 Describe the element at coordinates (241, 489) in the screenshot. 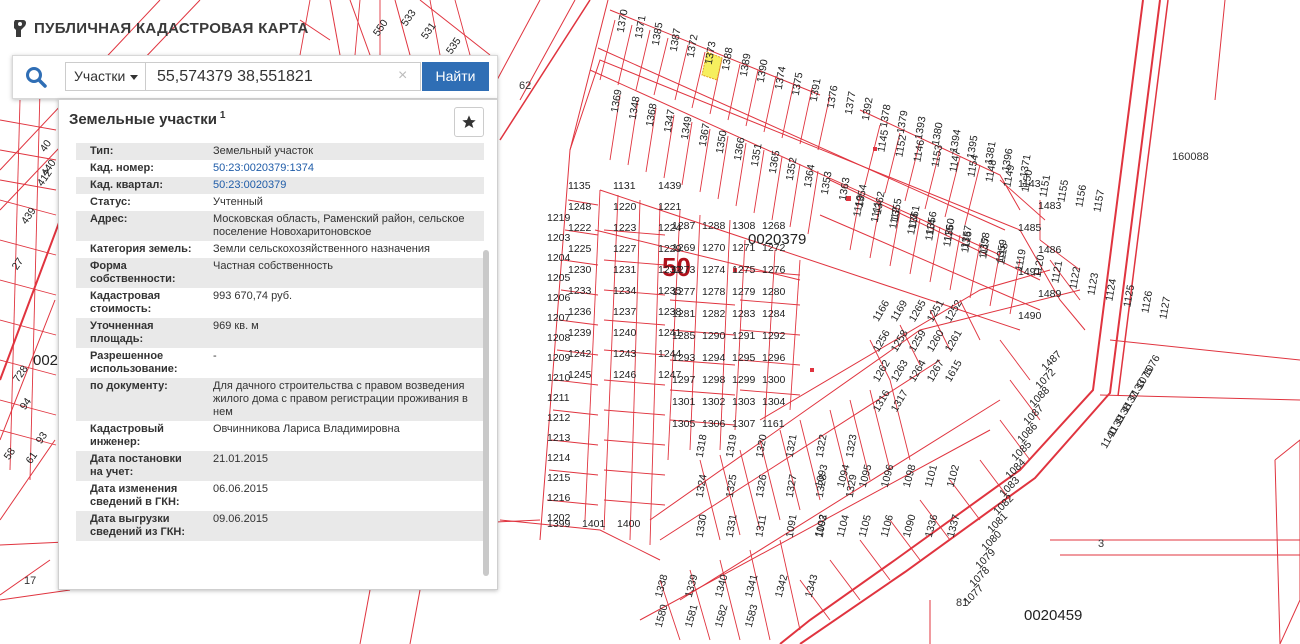

I see `attribute-value: 06.06.2015` at that location.